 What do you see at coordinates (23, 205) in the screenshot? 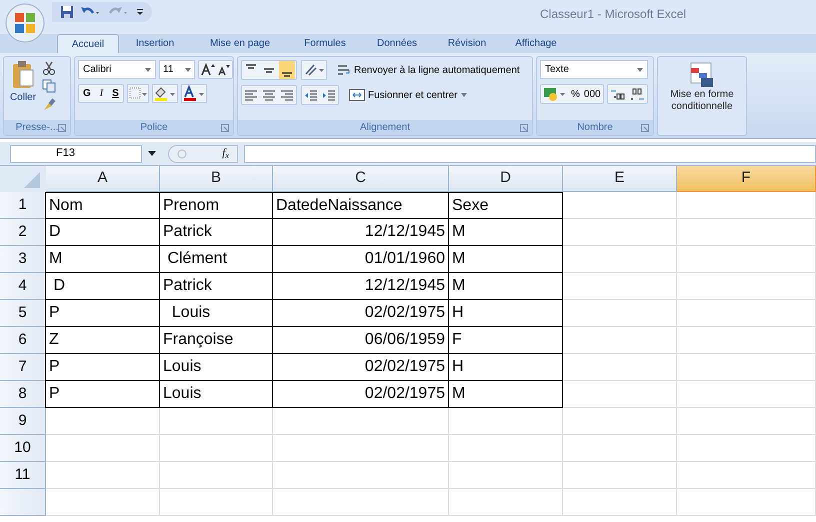
I see `row-header: 1` at bounding box center [23, 205].